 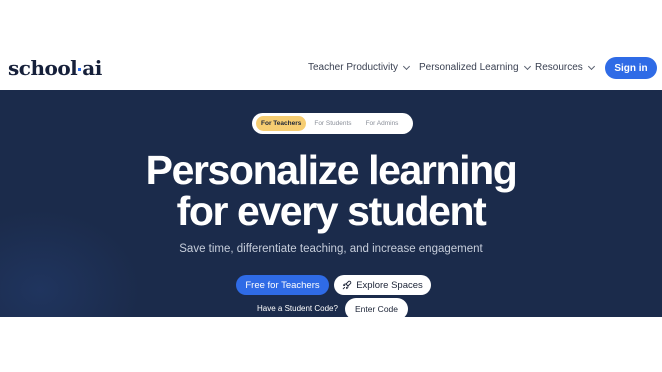 What do you see at coordinates (389, 285) in the screenshot?
I see `explore-spaces-label: Explore Spaces` at bounding box center [389, 285].